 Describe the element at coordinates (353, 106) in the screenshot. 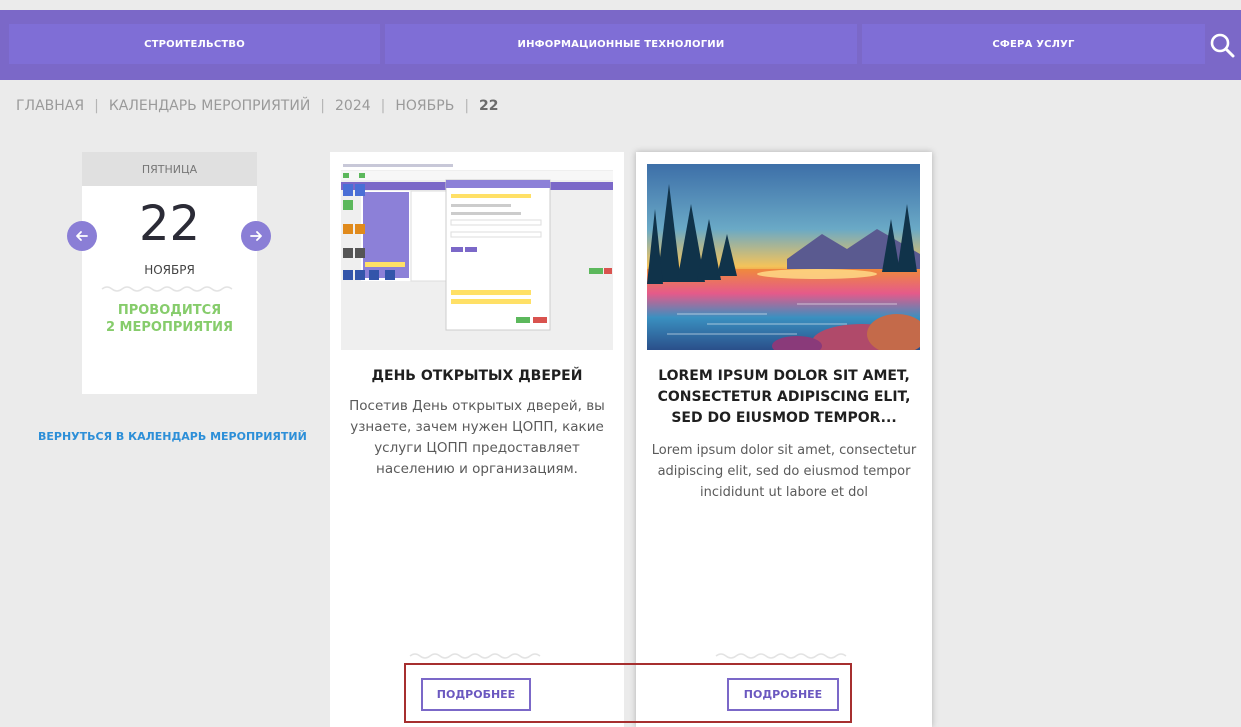

I see `breadcrumb-year: 2024` at that location.